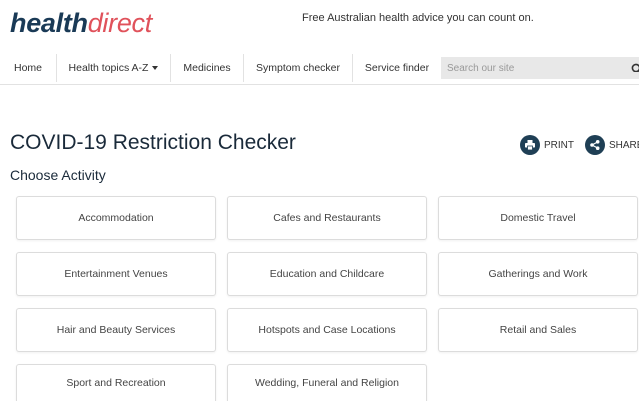 This screenshot has height=401, width=639. I want to click on nav-service-finder-label: Service finder, so click(397, 68).